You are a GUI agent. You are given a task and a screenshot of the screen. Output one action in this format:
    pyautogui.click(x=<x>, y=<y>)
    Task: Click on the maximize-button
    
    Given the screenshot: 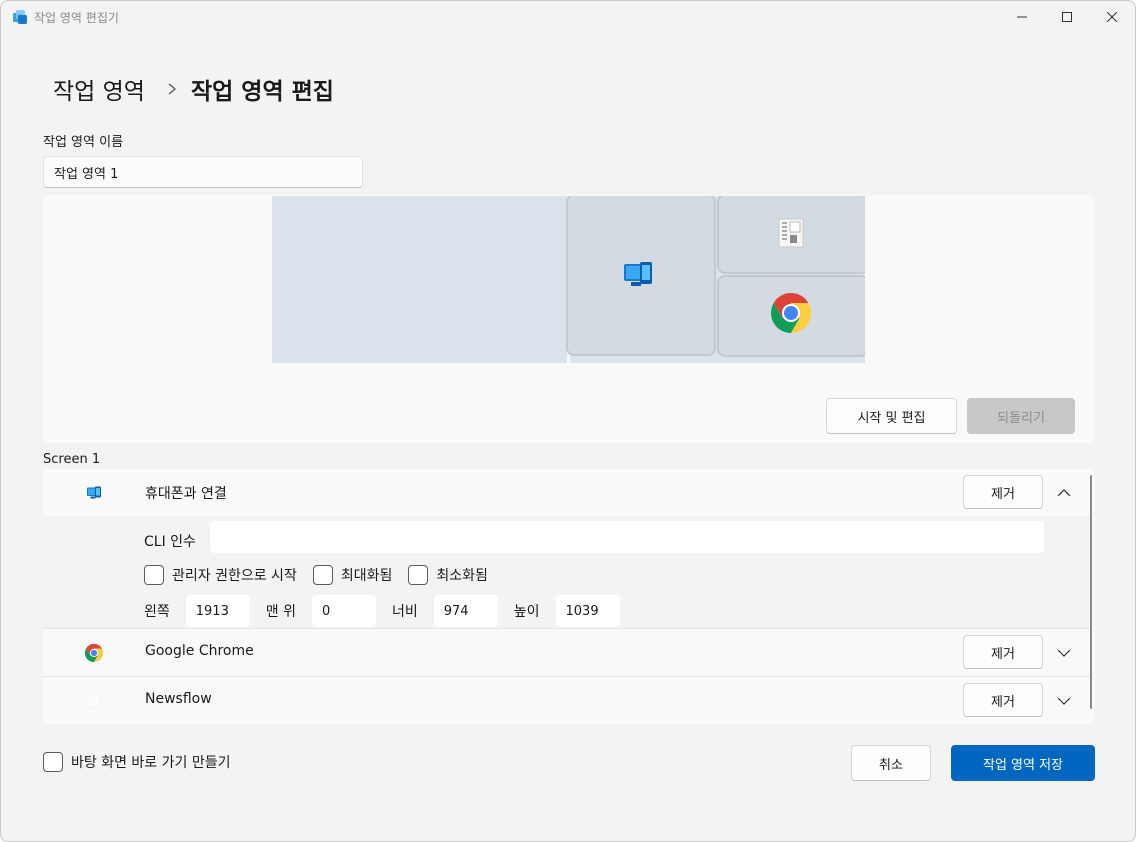 What is the action you would take?
    pyautogui.click(x=1067, y=17)
    